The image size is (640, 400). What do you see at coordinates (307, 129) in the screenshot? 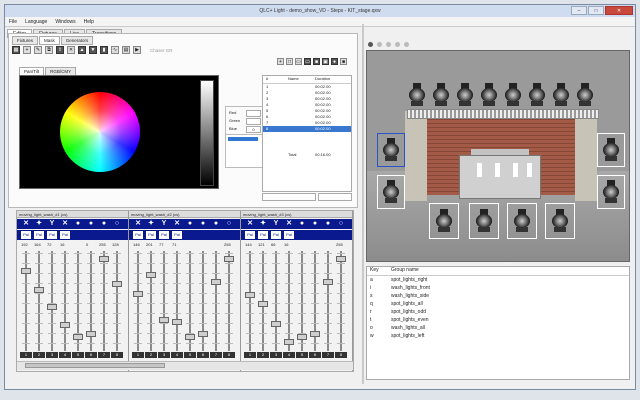
I see `cue-row-selected: 8 00:02.00` at bounding box center [307, 129].